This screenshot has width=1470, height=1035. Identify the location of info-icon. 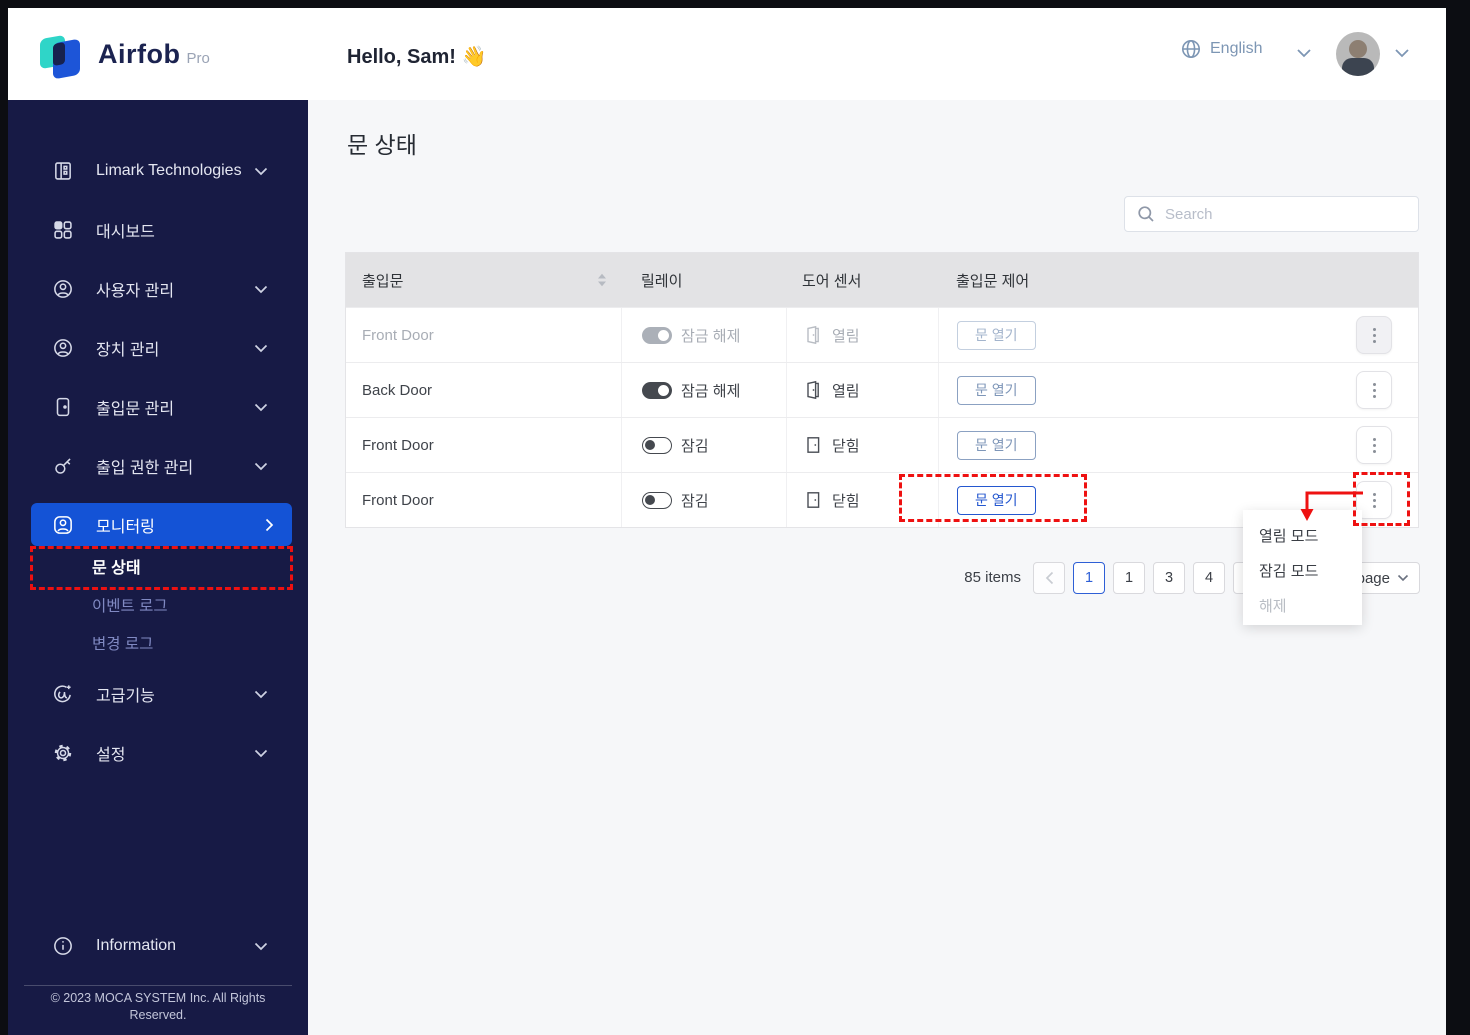
(63, 946).